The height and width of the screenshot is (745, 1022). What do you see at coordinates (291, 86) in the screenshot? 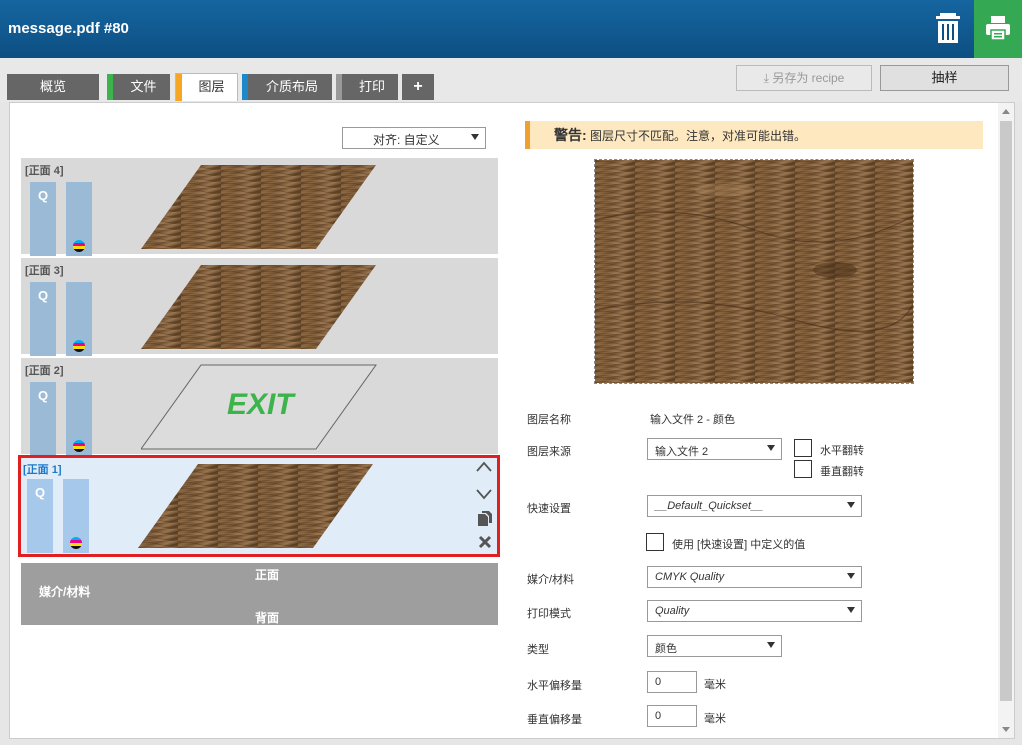
I see `tab-label: 介质布局` at bounding box center [291, 86].